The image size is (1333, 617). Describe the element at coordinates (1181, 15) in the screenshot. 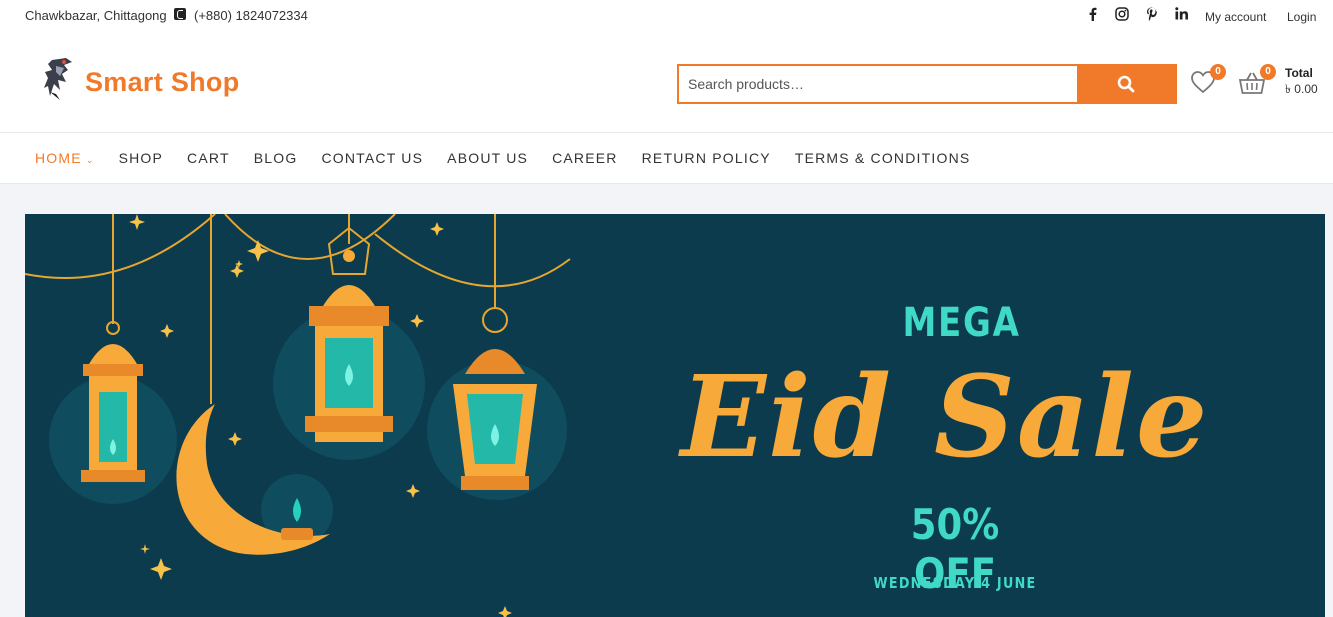

I see `linkedin-icon` at that location.